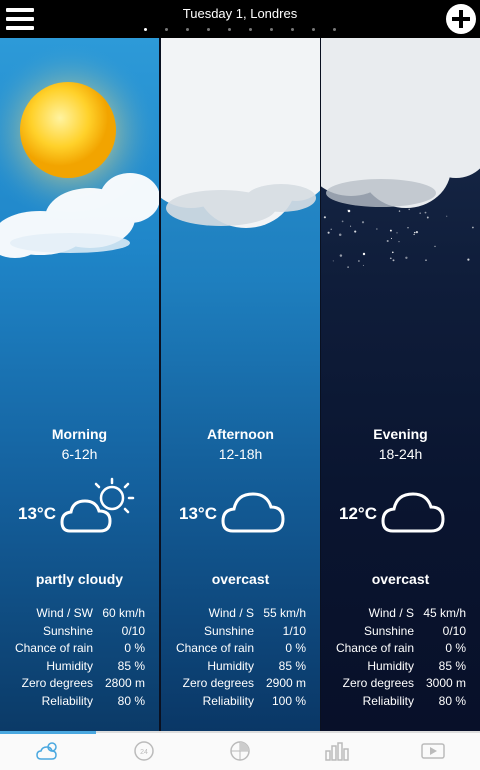  I want to click on tab-weather, so click(48, 750).